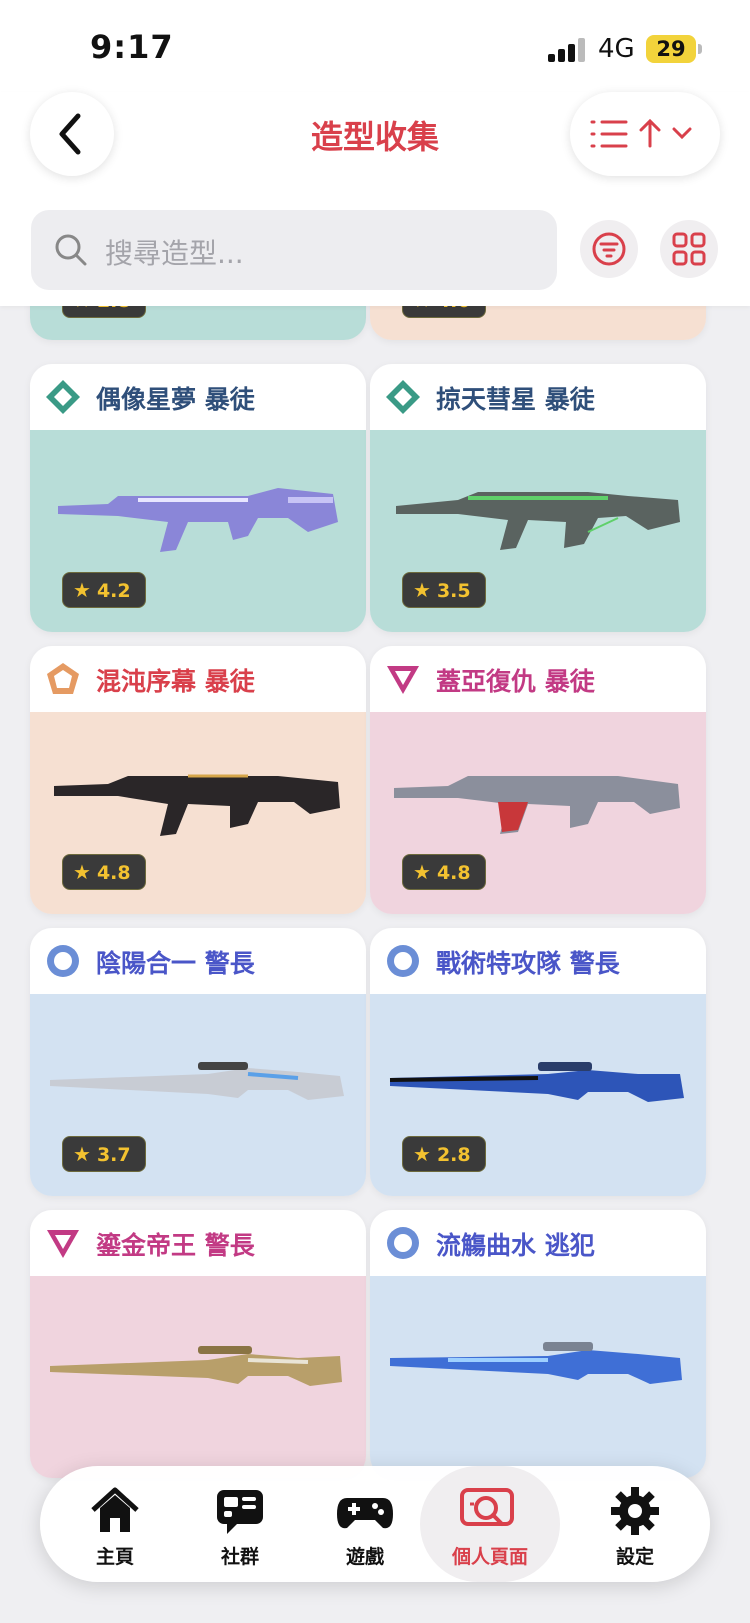 The image size is (750, 1623). I want to click on rating-badge: ★ 3.5, so click(444, 590).